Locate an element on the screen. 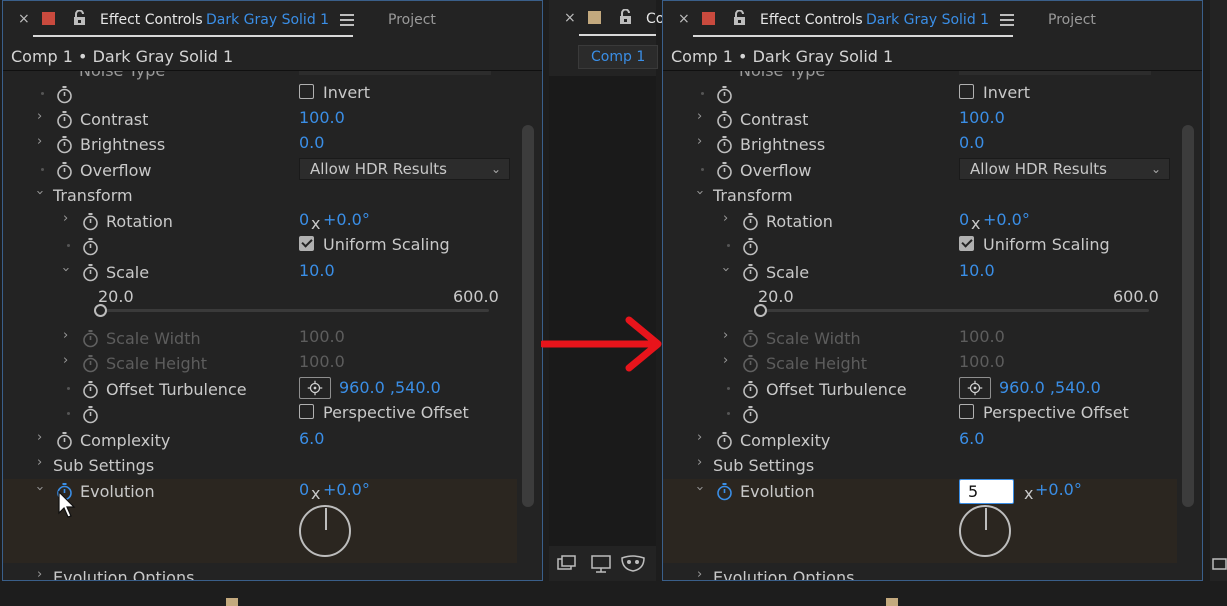  row-invert: Invert is located at coordinates (923, 94).